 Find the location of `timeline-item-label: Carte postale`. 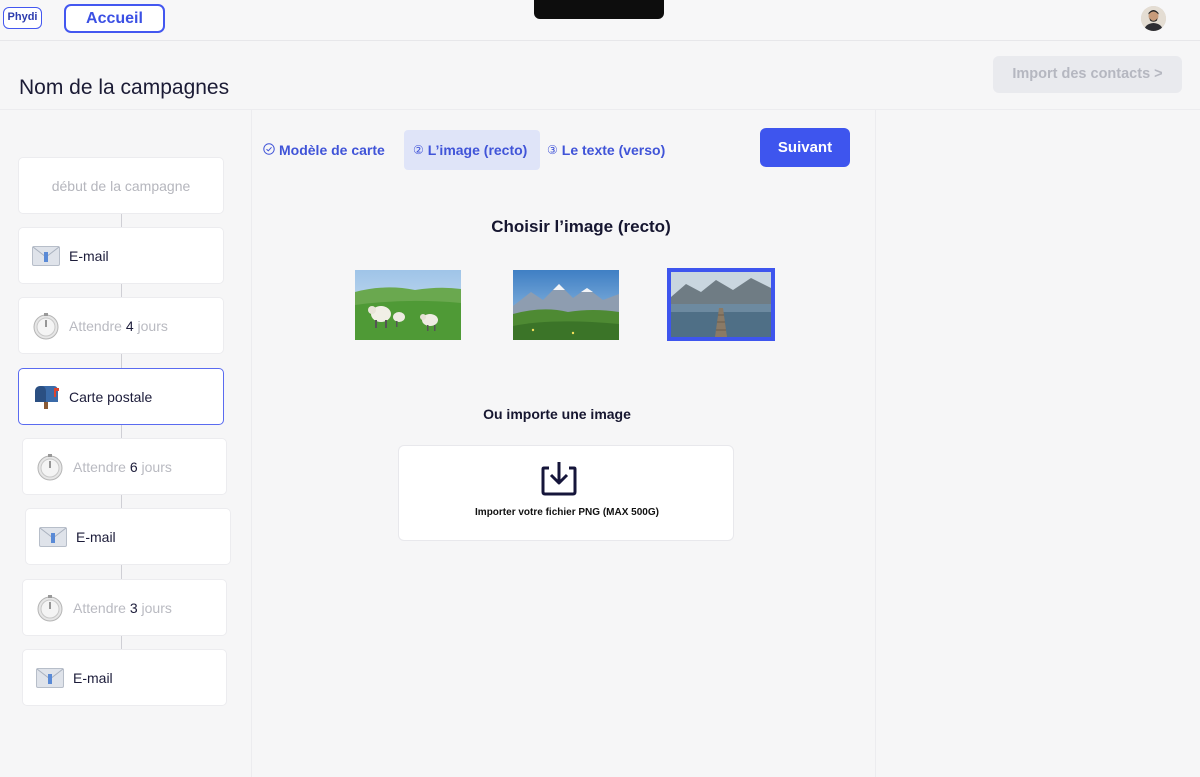

timeline-item-label: Carte postale is located at coordinates (111, 396).